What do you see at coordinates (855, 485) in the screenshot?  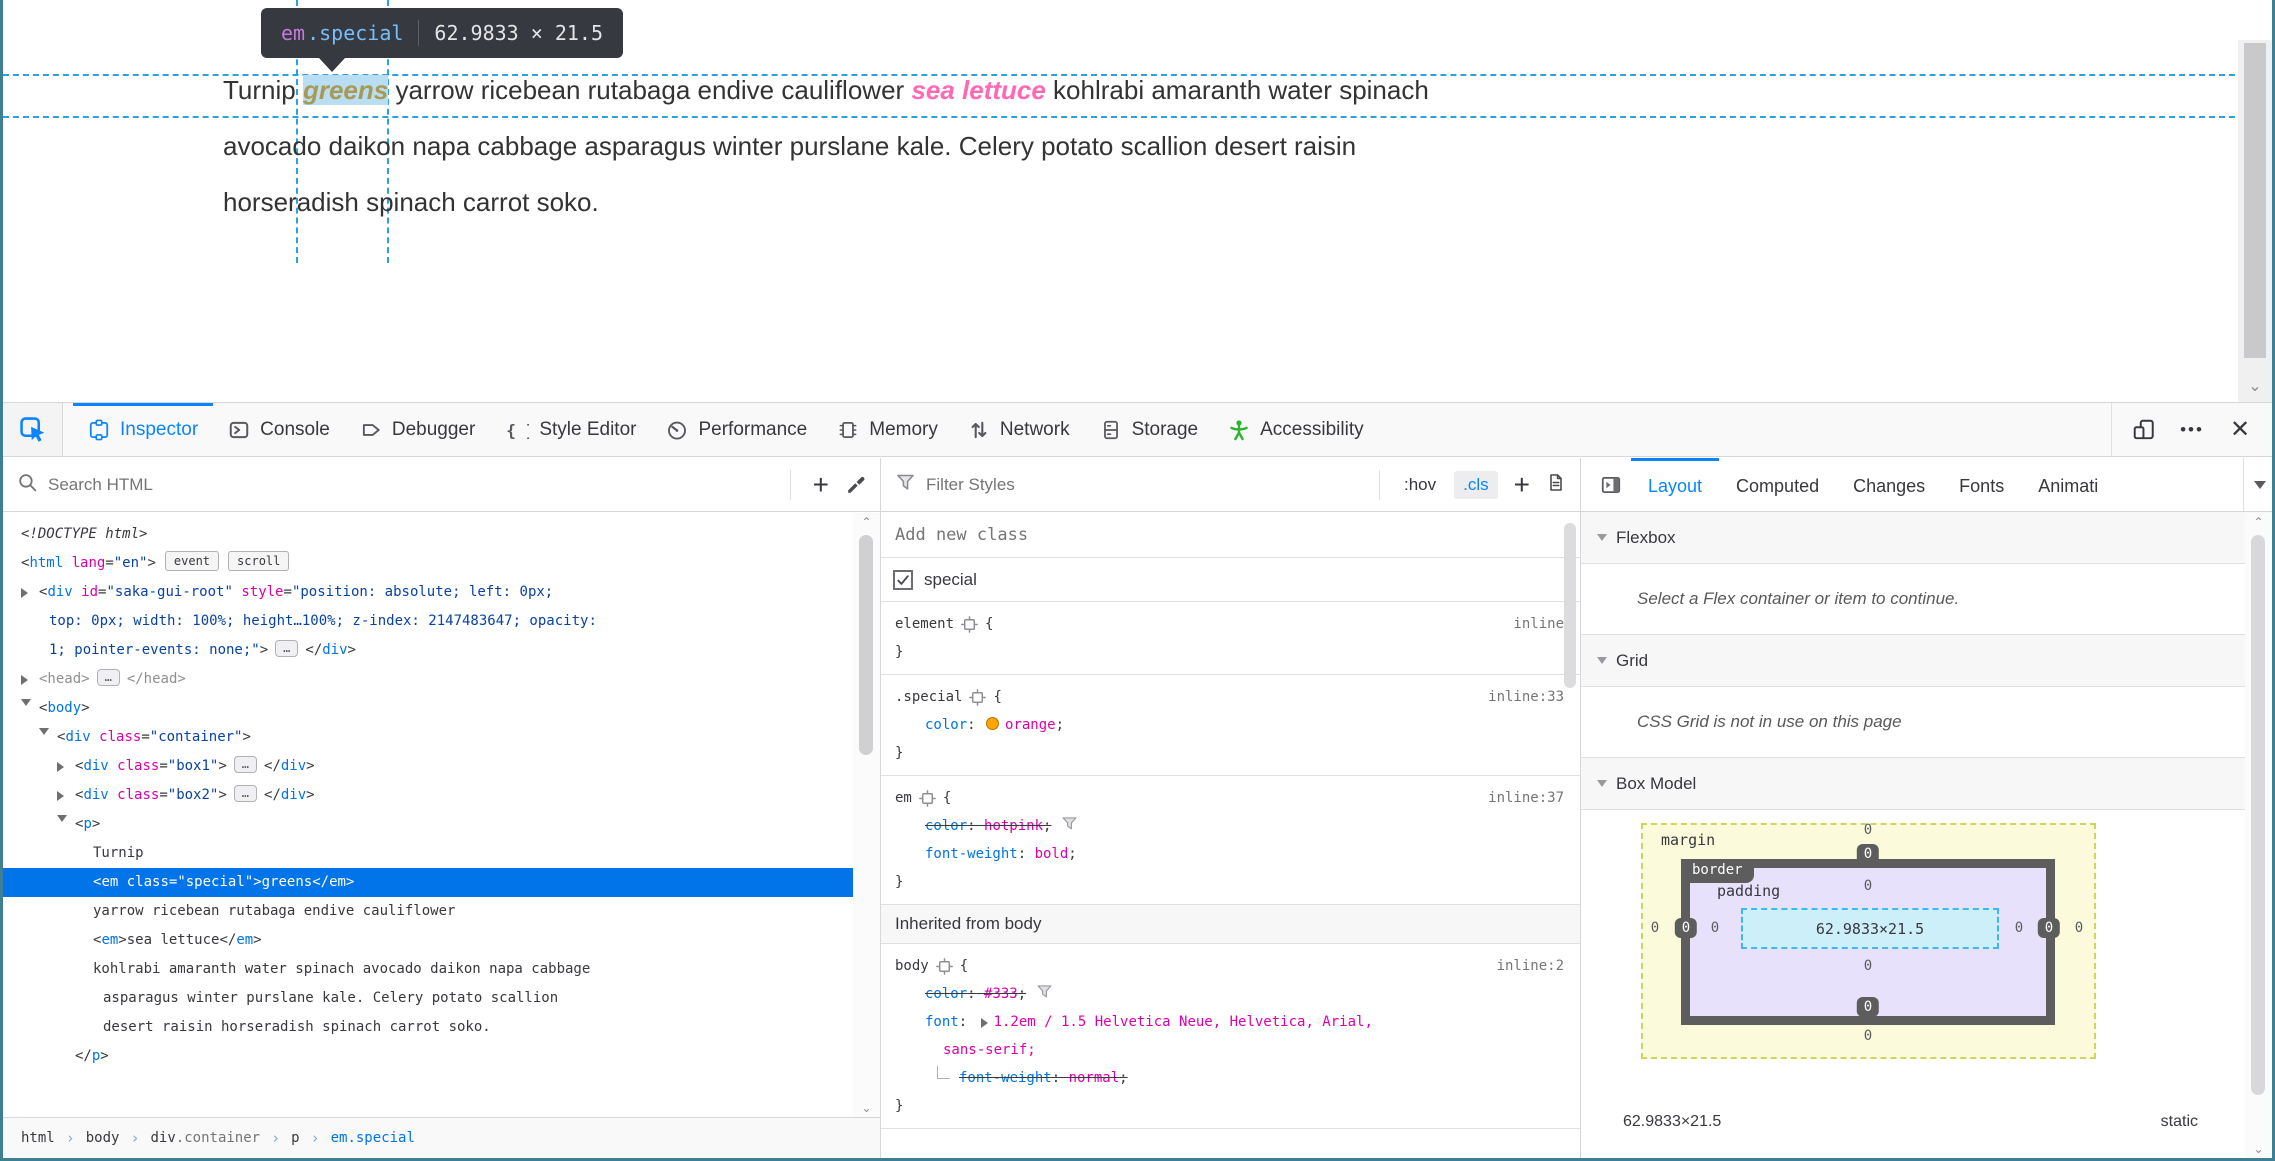 I see `eyedropper-button` at bounding box center [855, 485].